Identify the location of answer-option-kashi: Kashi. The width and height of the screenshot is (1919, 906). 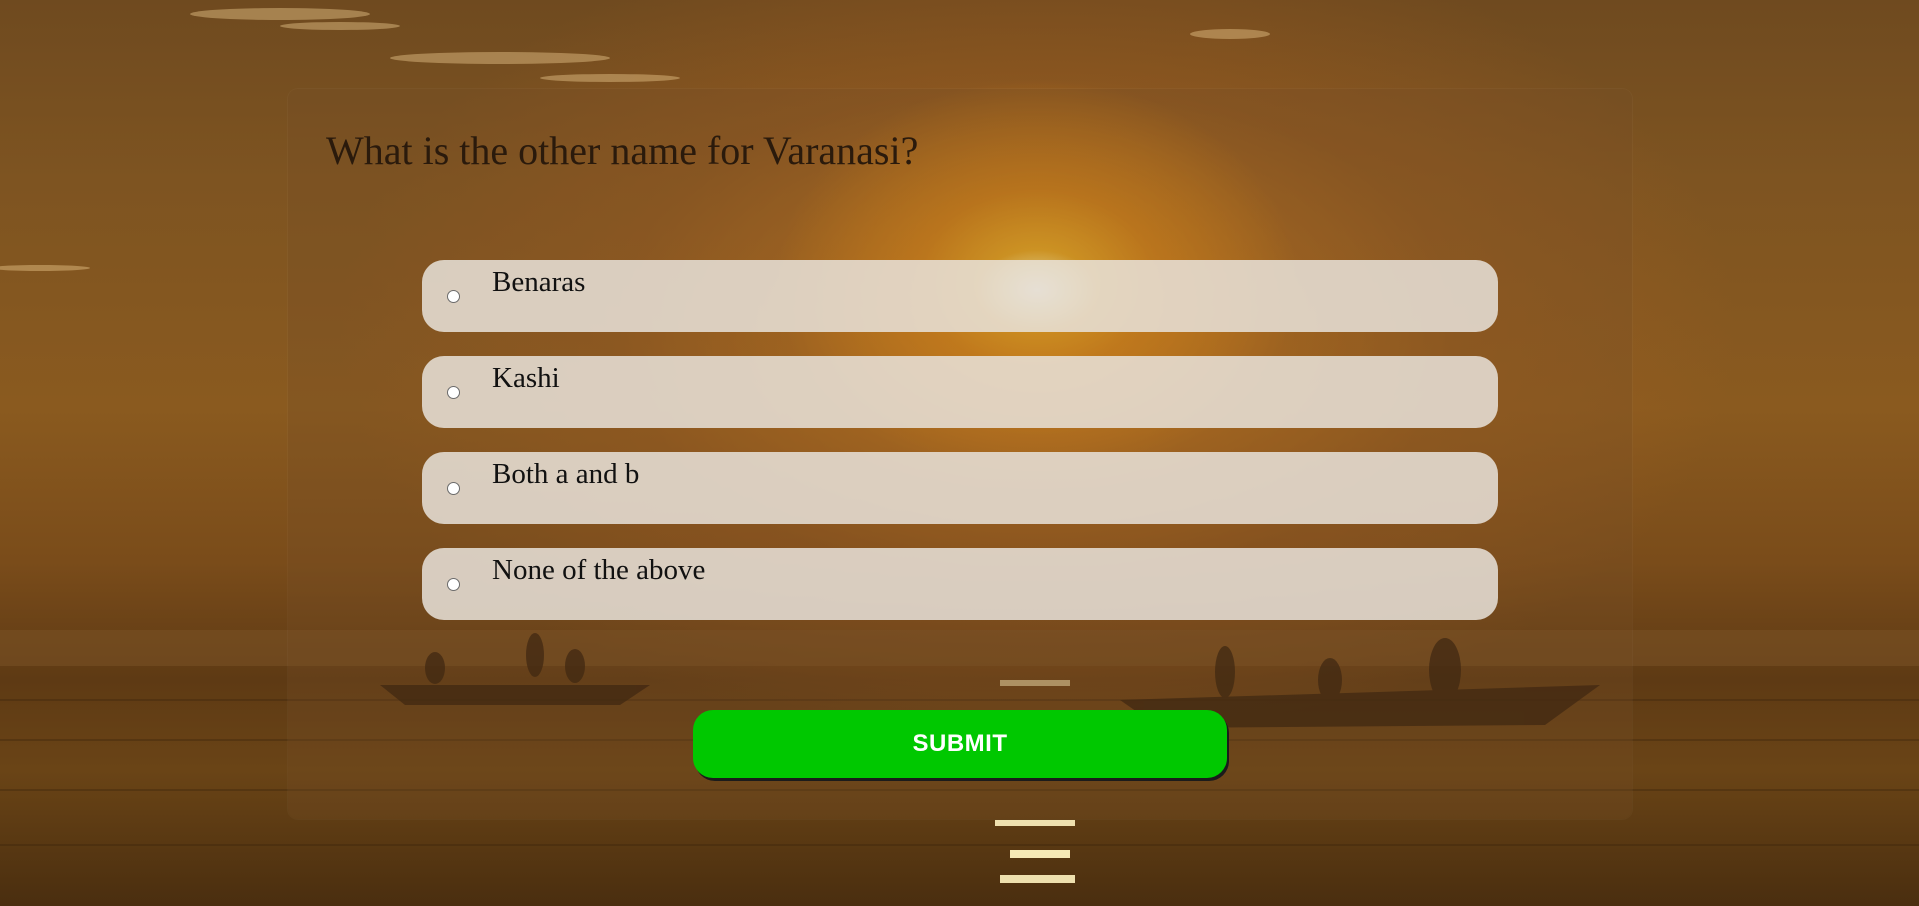
(960, 392).